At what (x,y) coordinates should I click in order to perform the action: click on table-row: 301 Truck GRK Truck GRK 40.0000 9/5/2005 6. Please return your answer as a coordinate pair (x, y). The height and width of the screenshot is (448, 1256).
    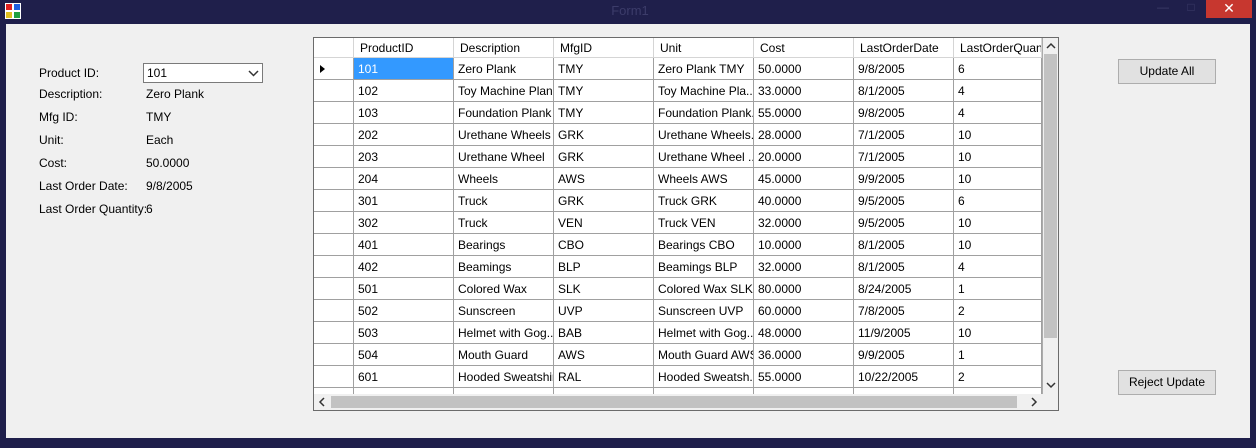
    Looking at the image, I should click on (678, 201).